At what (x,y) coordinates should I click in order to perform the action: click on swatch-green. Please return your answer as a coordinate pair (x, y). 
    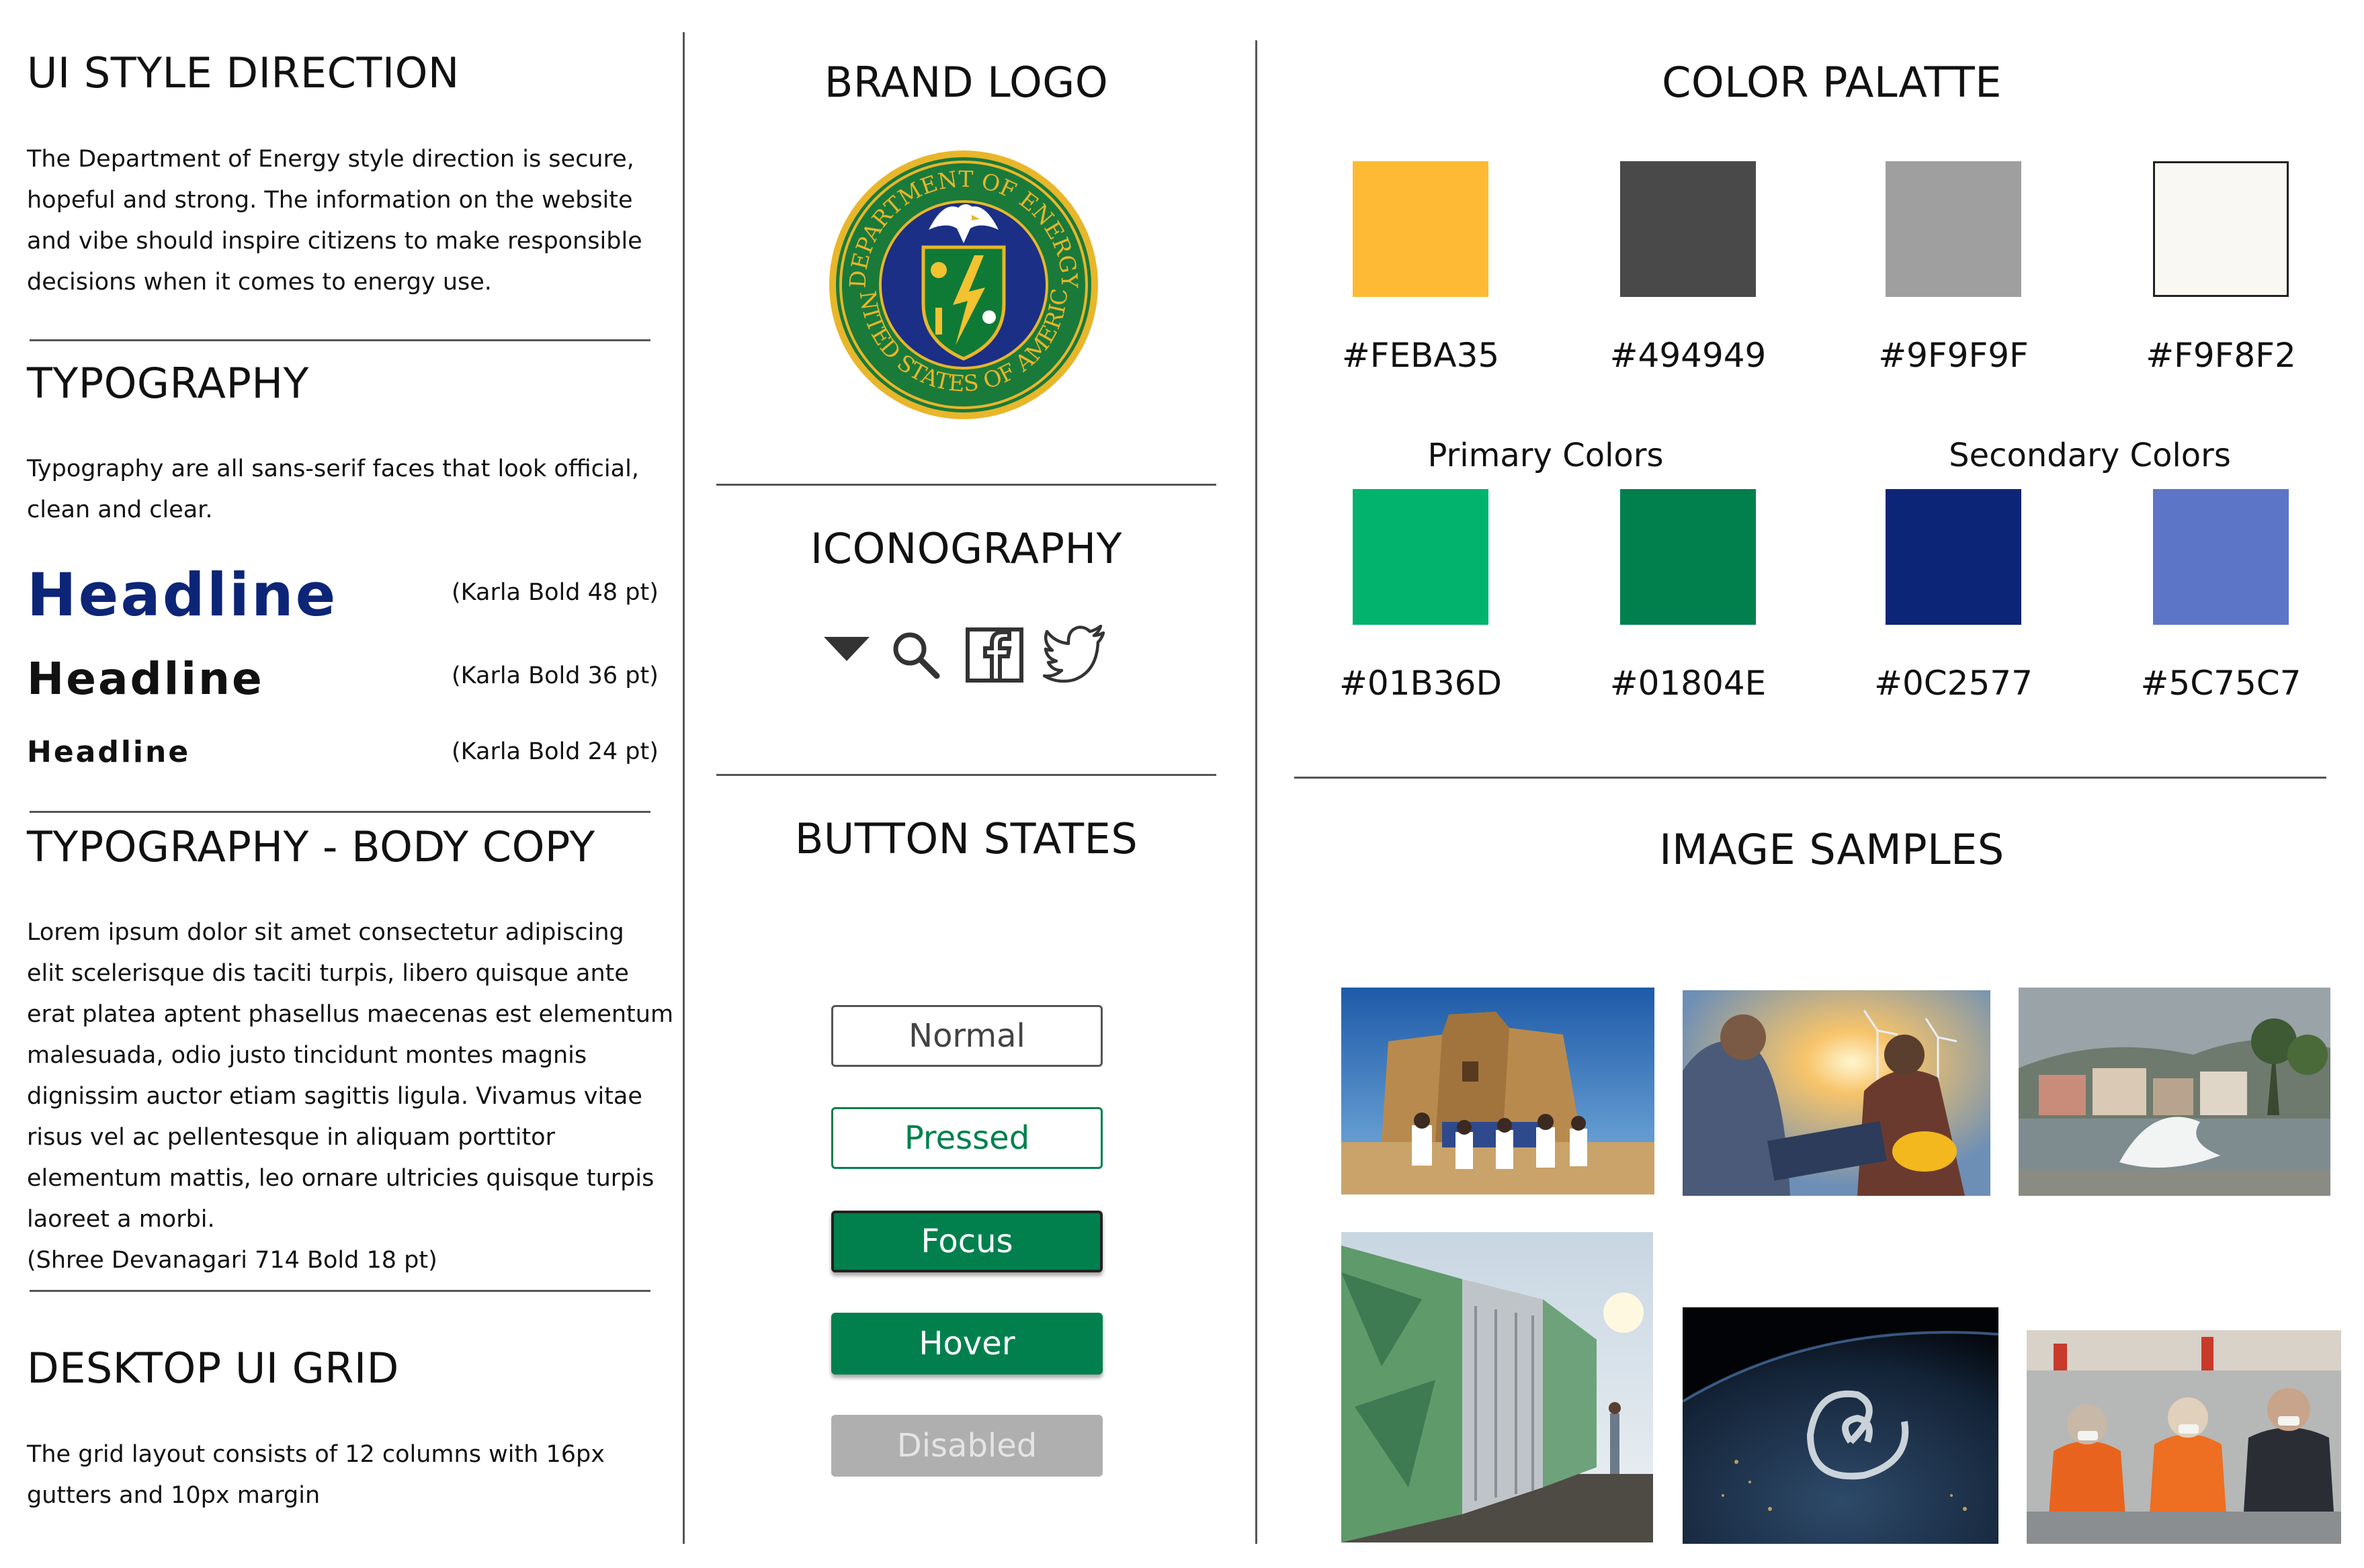
    Looking at the image, I should click on (1421, 557).